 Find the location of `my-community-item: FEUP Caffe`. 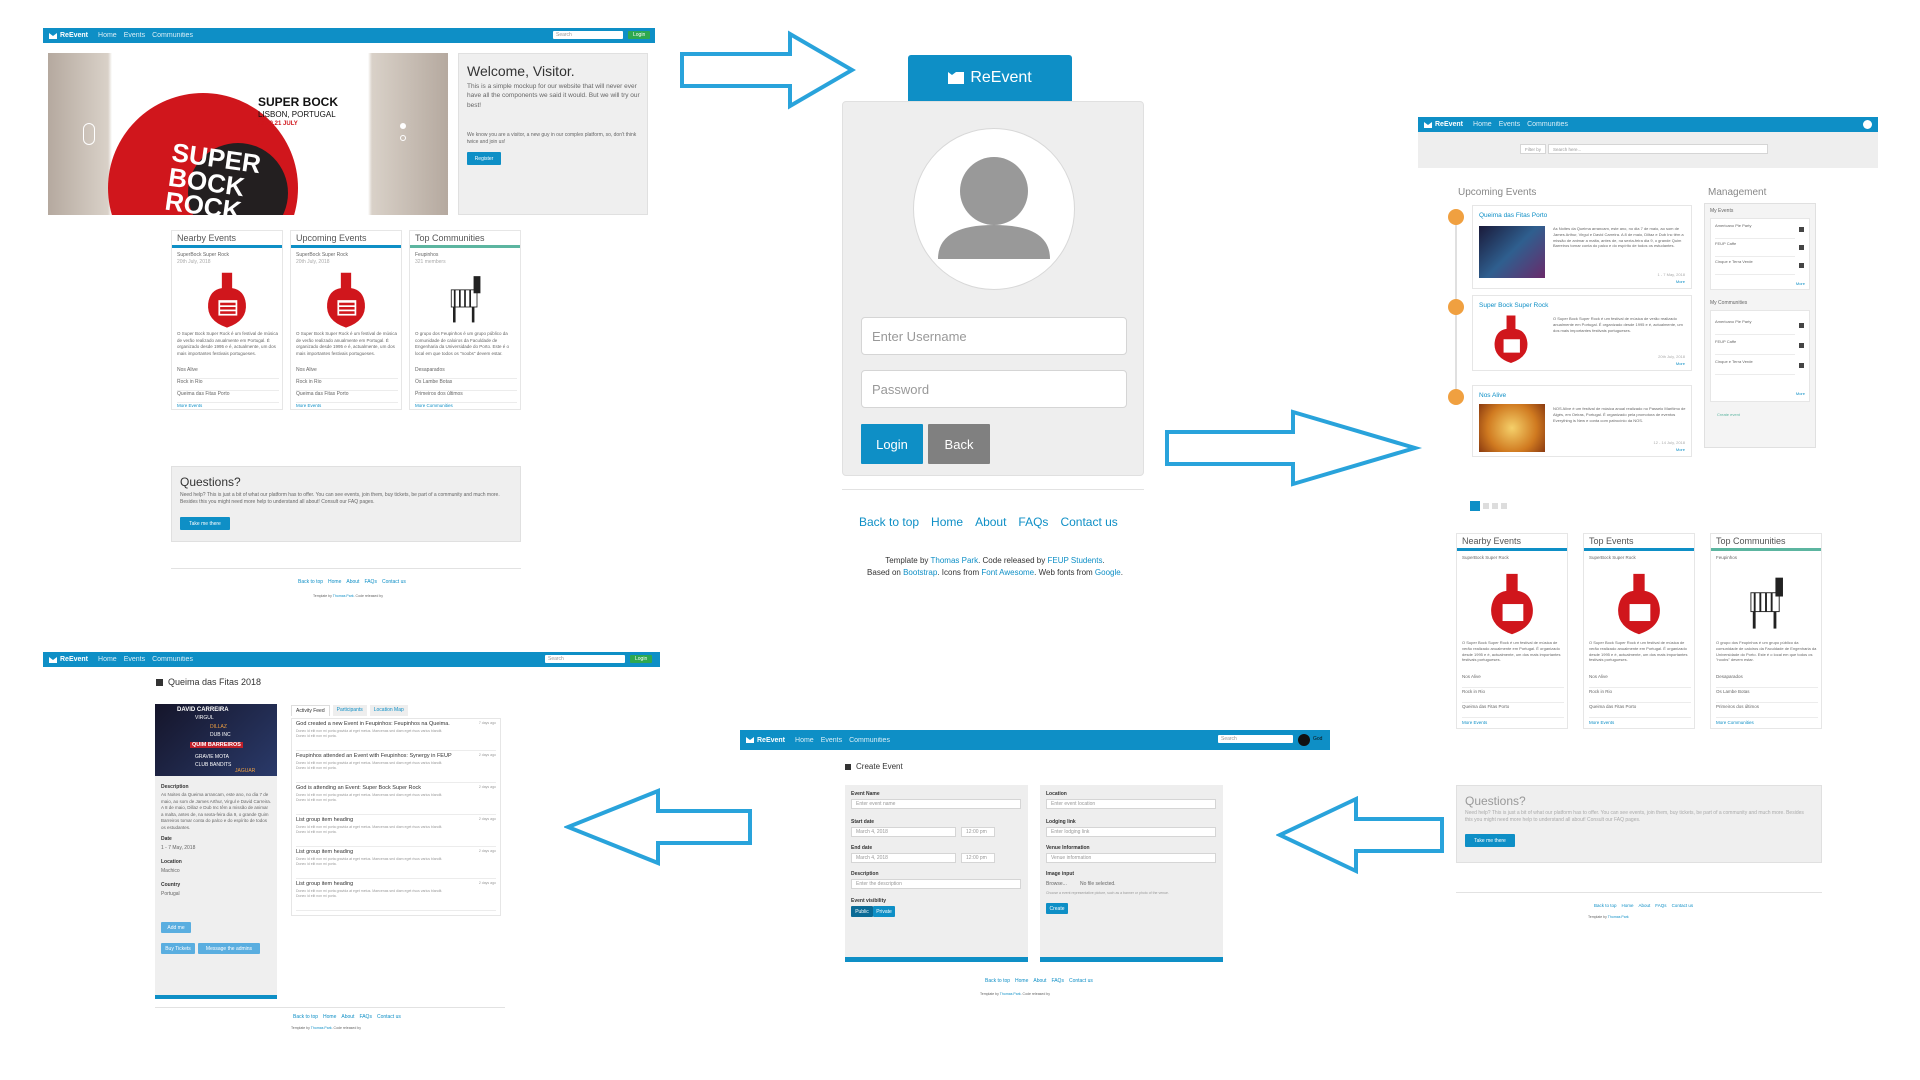

my-community-item: FEUP Caffe is located at coordinates (1755, 347).